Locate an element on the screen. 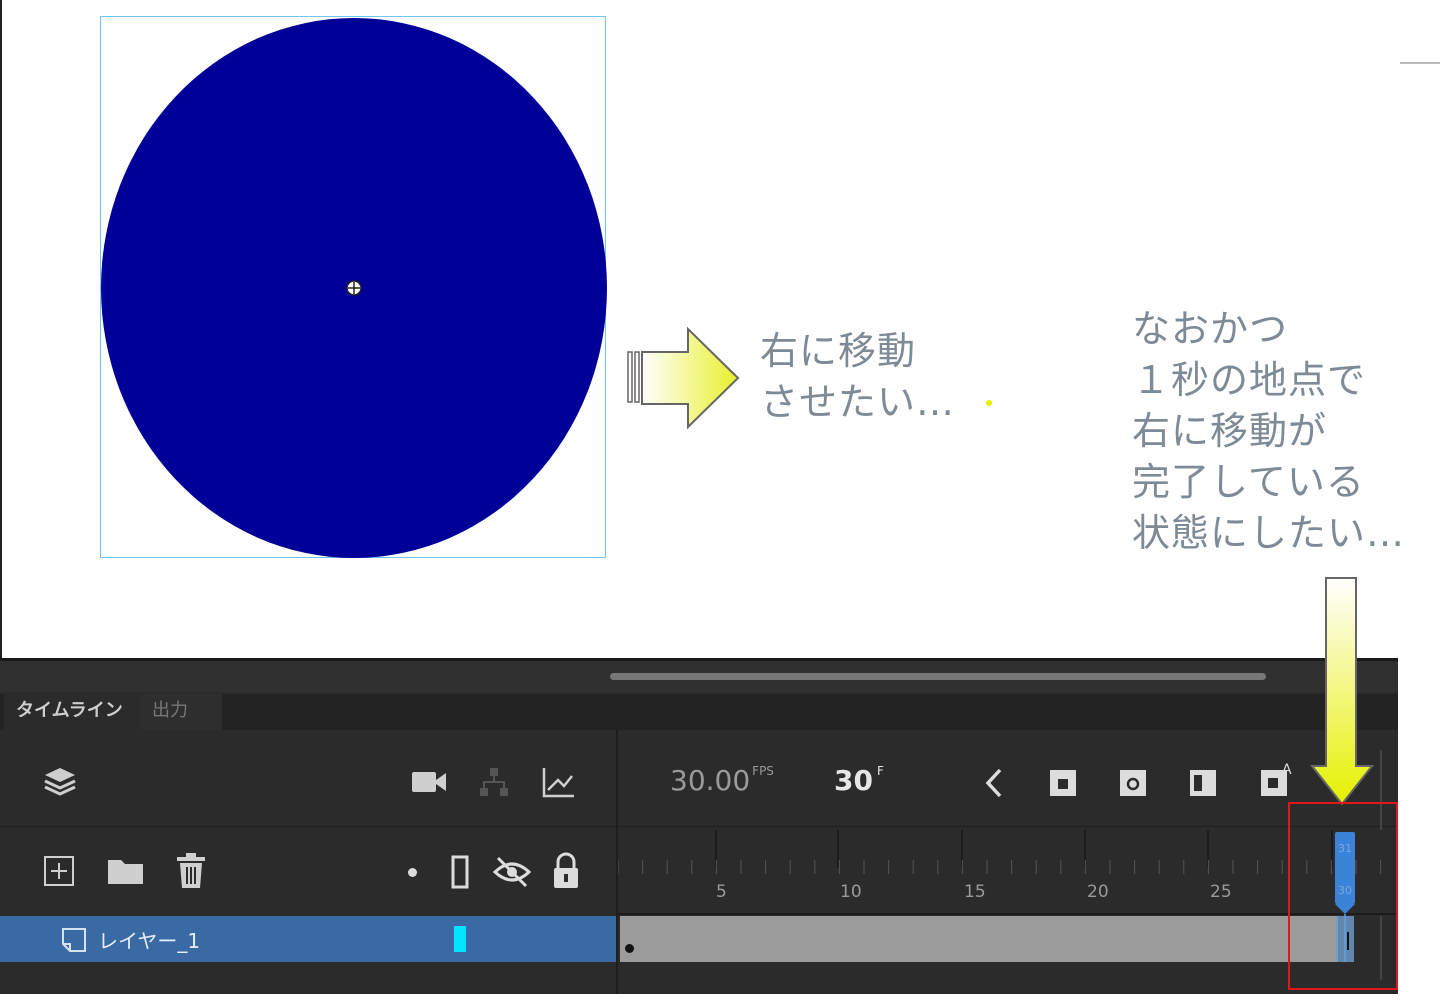  ruler-label: 5 is located at coordinates (721, 892).